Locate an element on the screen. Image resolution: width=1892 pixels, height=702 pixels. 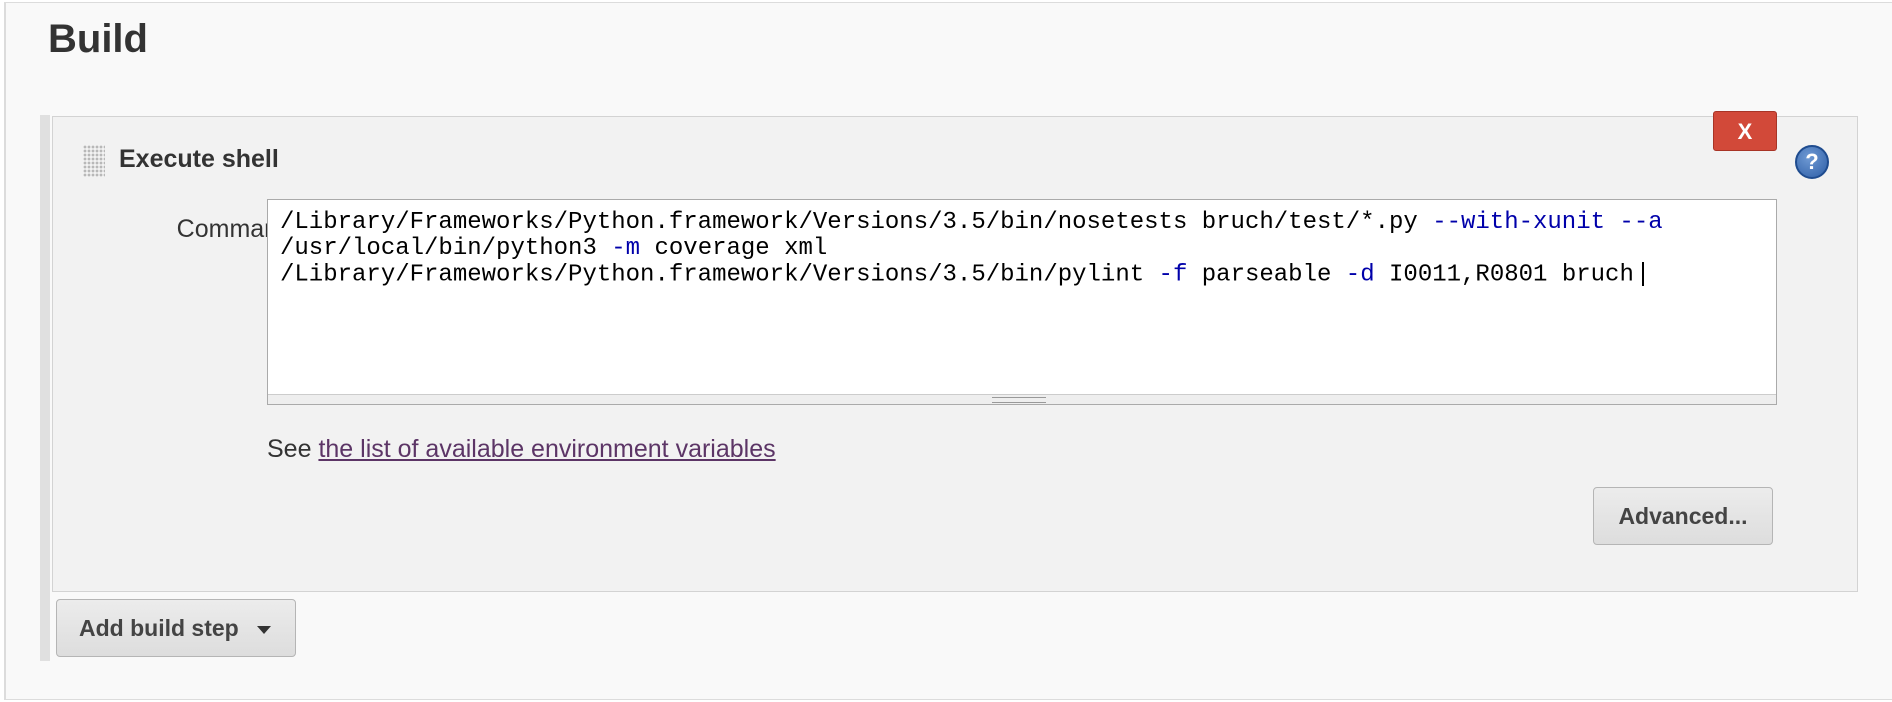
command-text: I0011,R0801 bruch is located at coordinates (1504, 275).